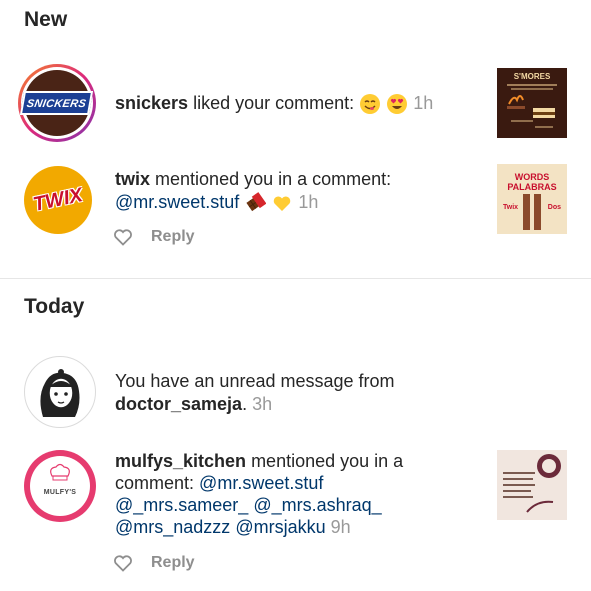  Describe the element at coordinates (370, 104) in the screenshot. I see `yum-face-emoji-icon` at that location.